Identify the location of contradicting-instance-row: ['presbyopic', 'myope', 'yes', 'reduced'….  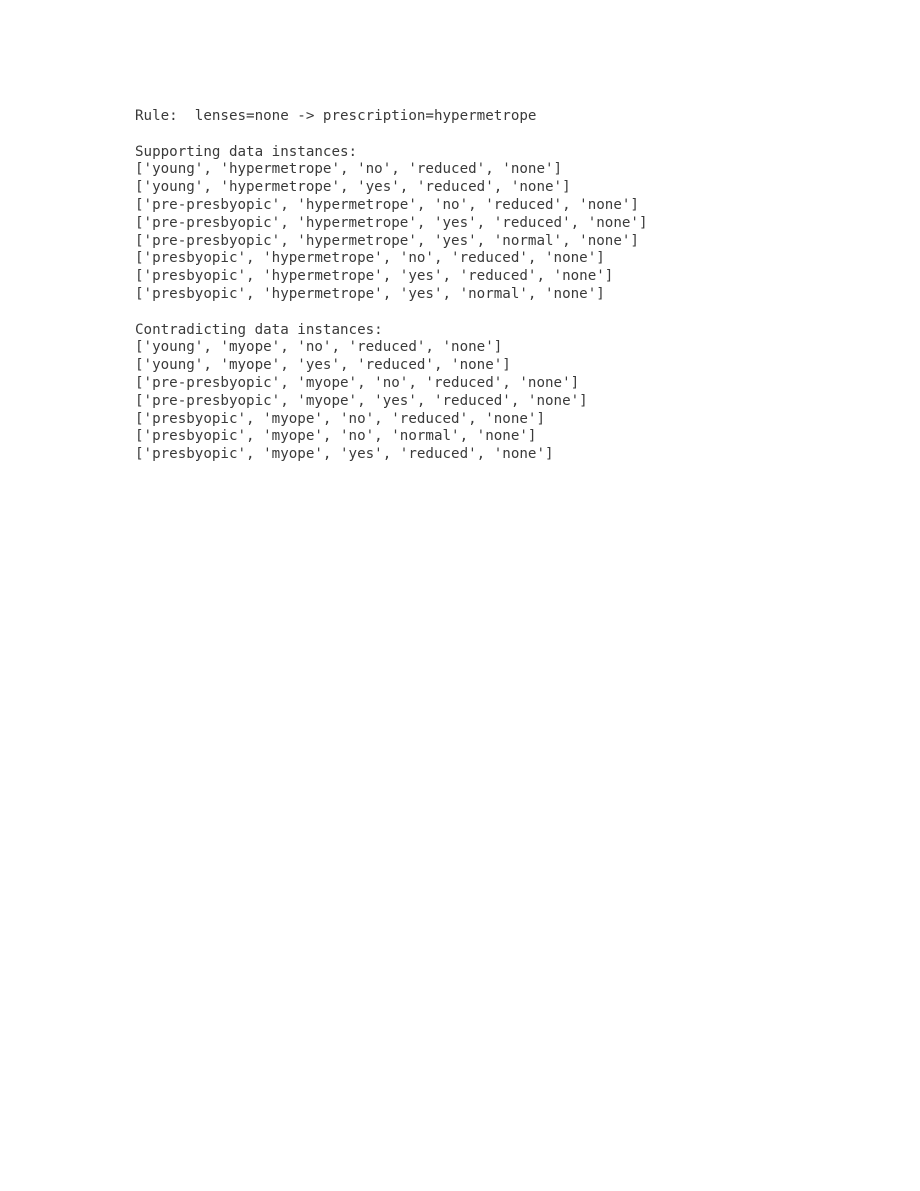
(344, 454).